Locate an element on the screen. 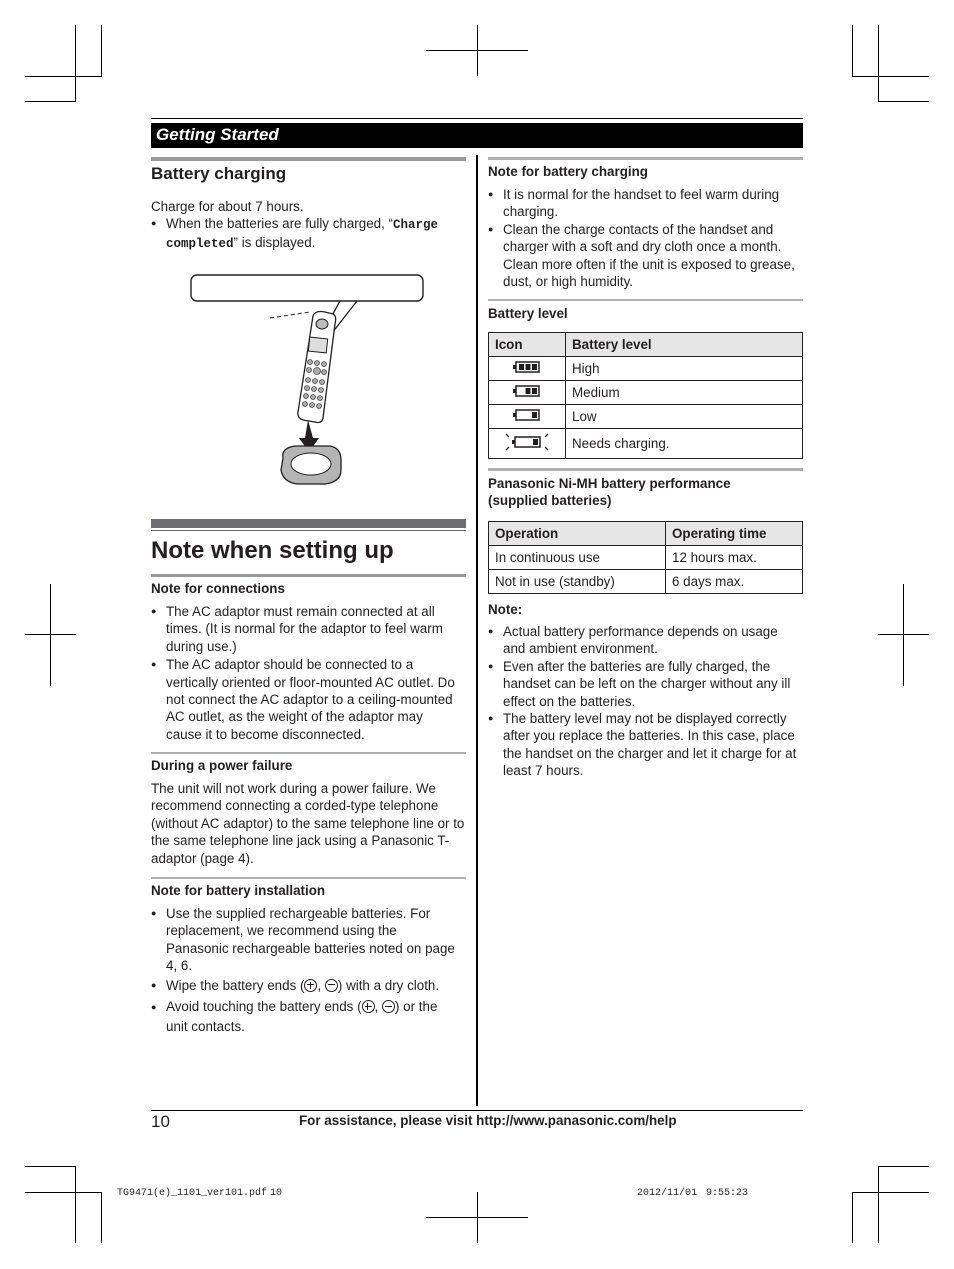  handset-charger-illustration is located at coordinates (307, 379).